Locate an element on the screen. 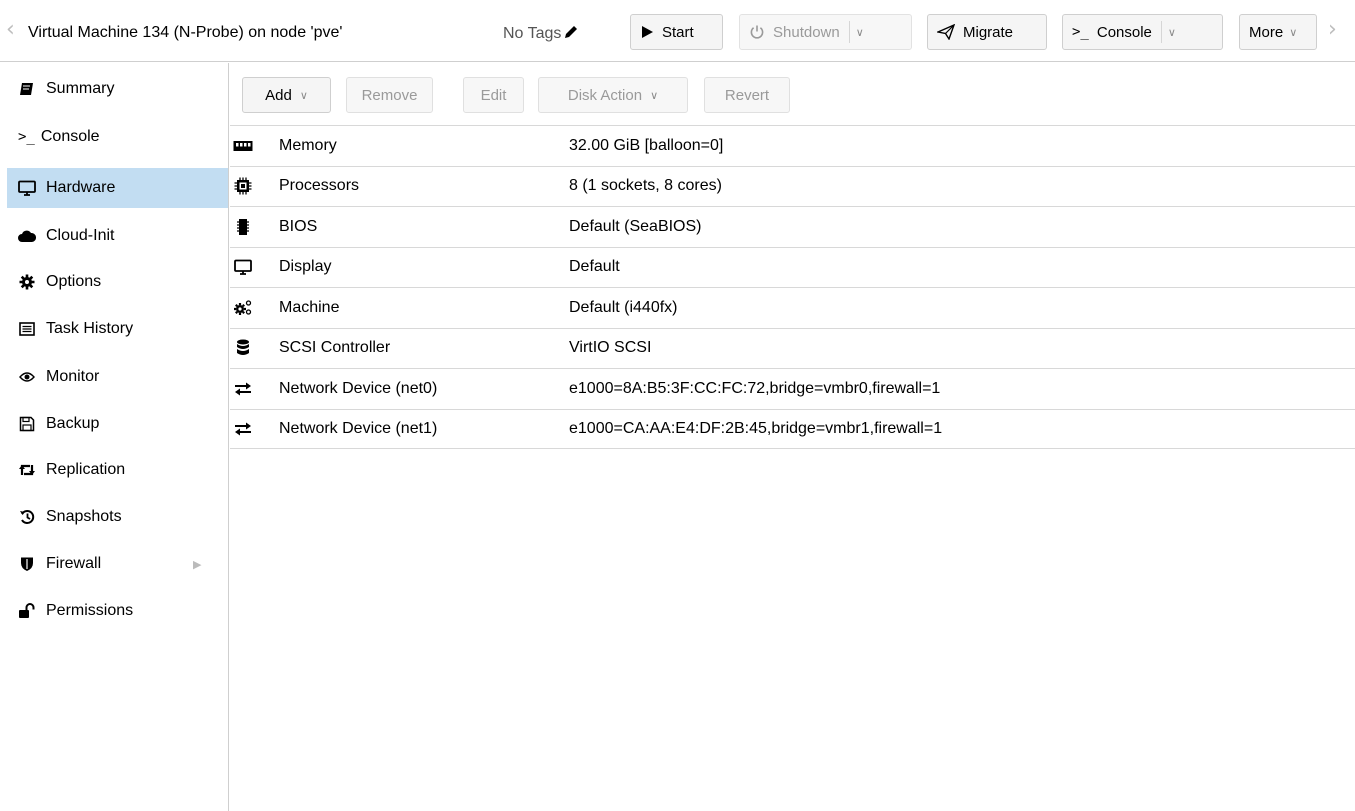 This screenshot has height=811, width=1355. sidebar-item-options: Options is located at coordinates (117, 282).